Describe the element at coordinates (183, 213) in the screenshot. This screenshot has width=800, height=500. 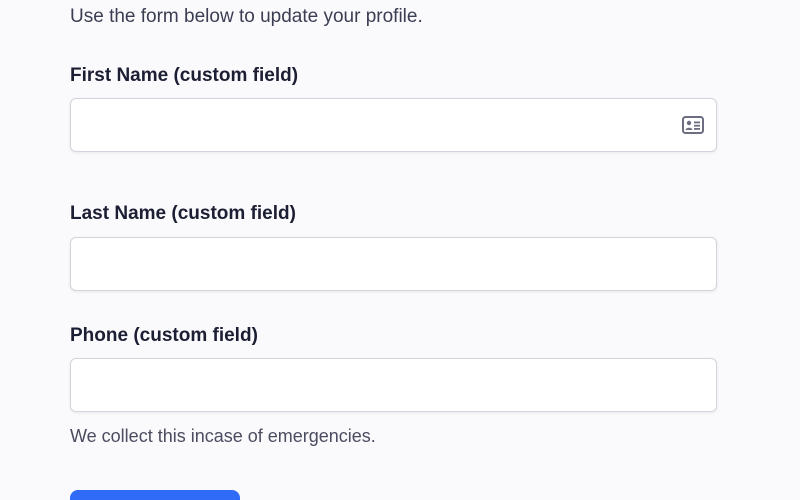
I see `last-name-label: Last Name (custom field)` at that location.